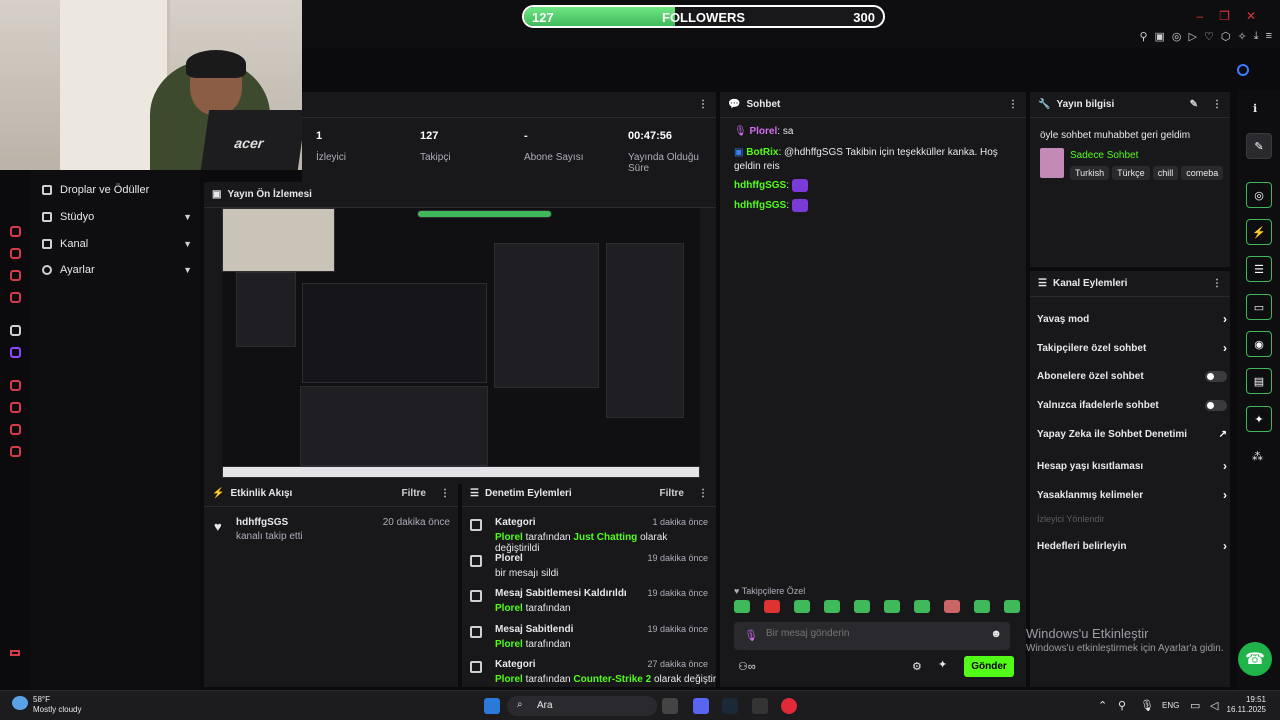 The image size is (1280, 720). Describe the element at coordinates (1259, 269) in the screenshot. I see `list-icon: ☰` at that location.